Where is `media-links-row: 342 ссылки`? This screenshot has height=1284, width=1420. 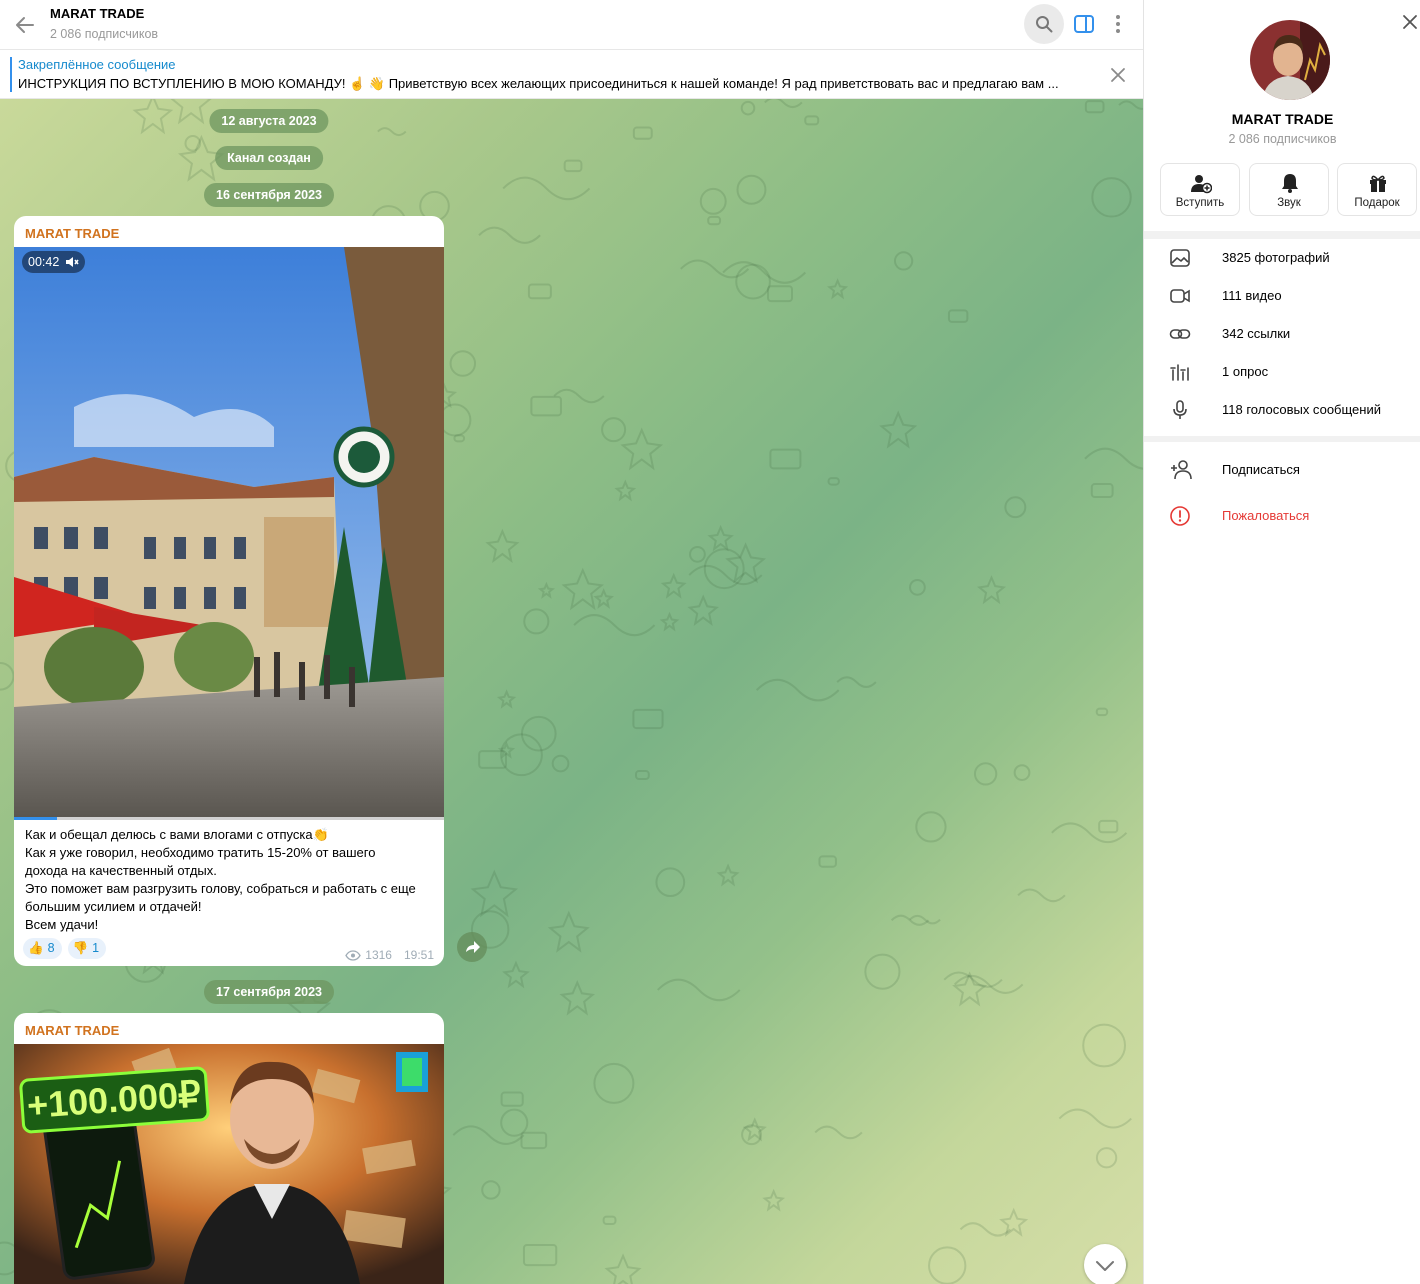 media-links-row: 342 ссылки is located at coordinates (1282, 334).